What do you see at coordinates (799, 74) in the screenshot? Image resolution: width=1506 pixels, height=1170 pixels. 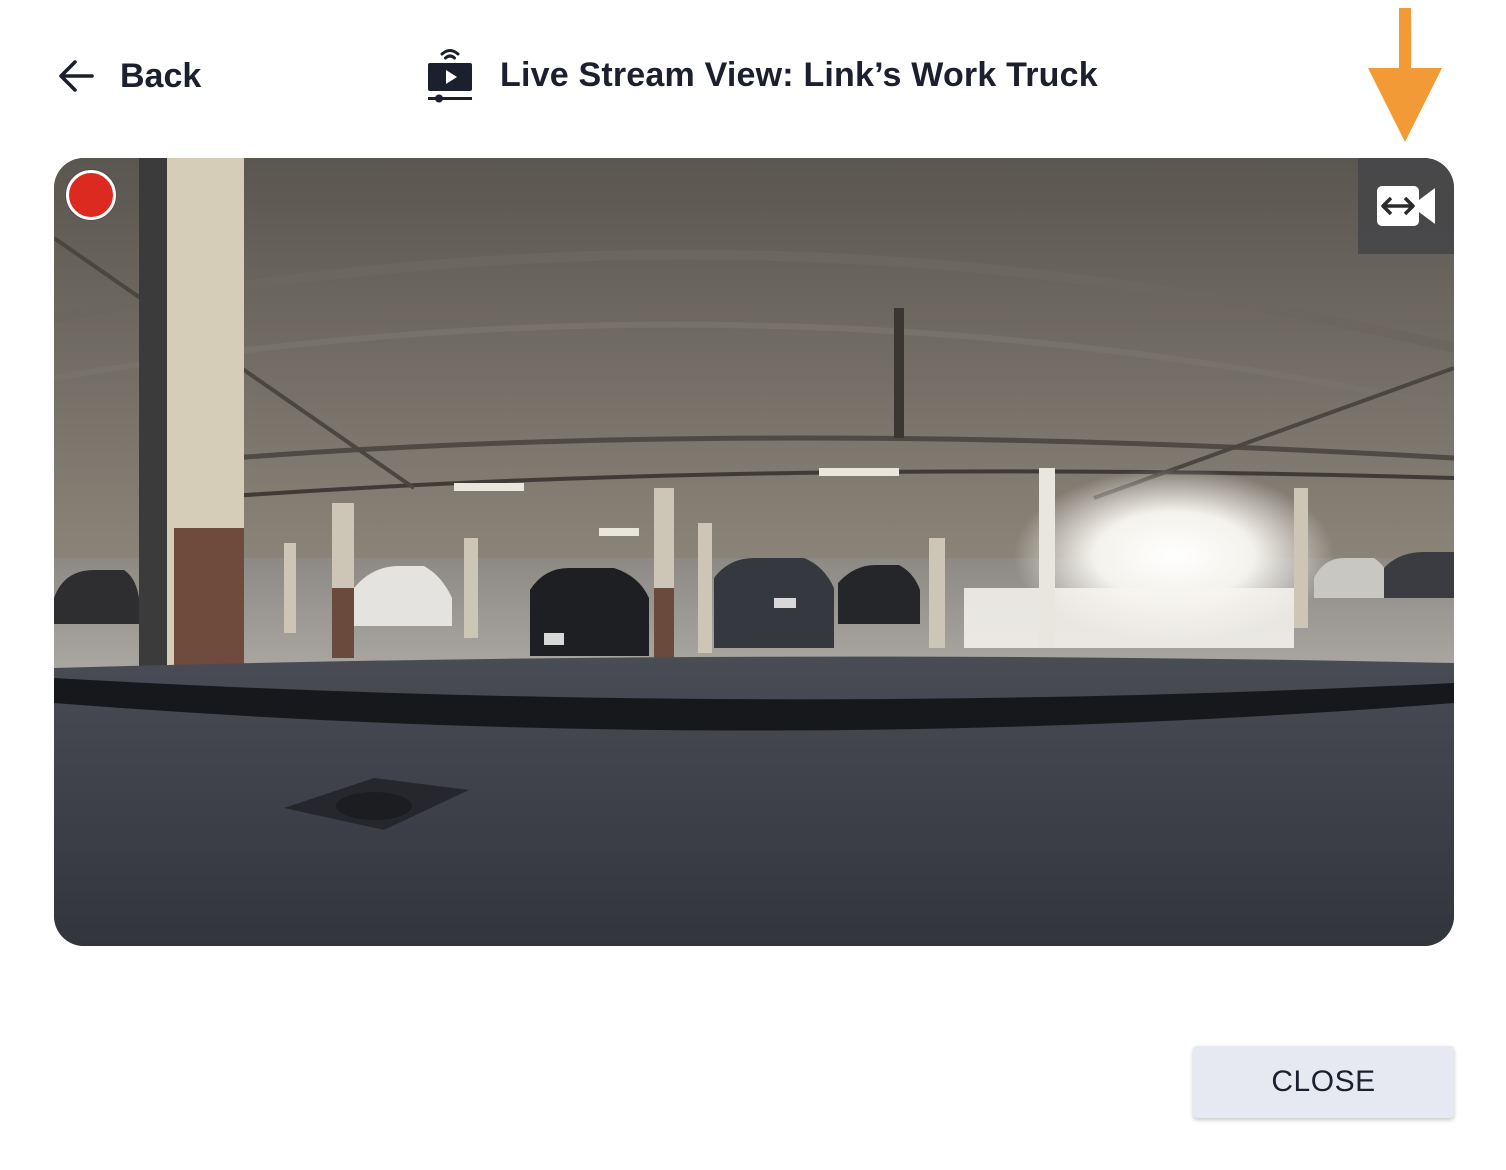 I see `page-title-text: Live Stream View: Link’s Work Truck` at bounding box center [799, 74].